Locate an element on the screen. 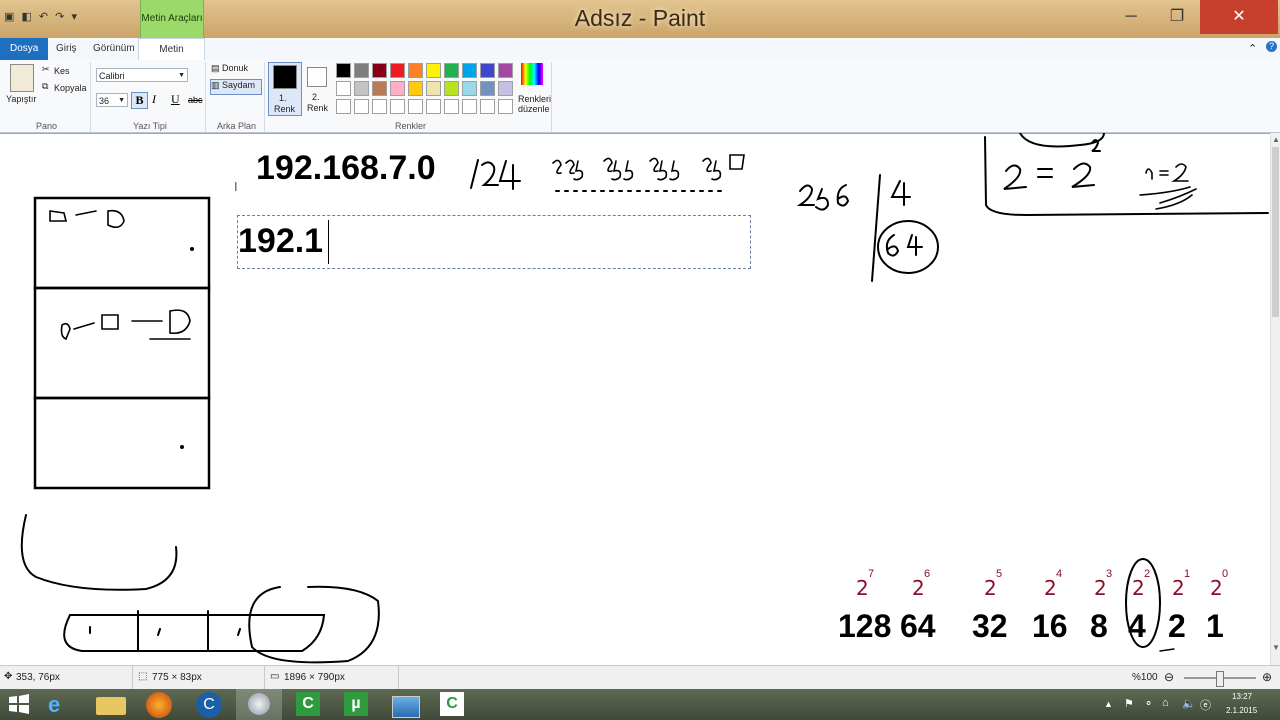 This screenshot has width=1280, height=720. scroll-up-icon: ▲ is located at coordinates (1276, 139).